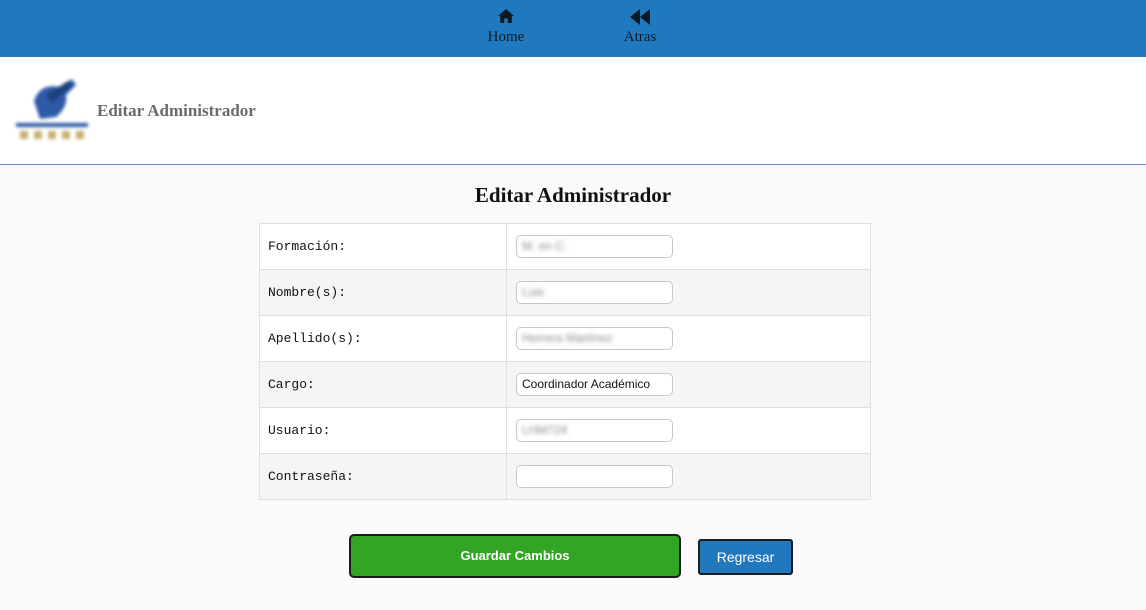  What do you see at coordinates (586, 384) in the screenshot?
I see `cargo-value: Coordinador Académico` at bounding box center [586, 384].